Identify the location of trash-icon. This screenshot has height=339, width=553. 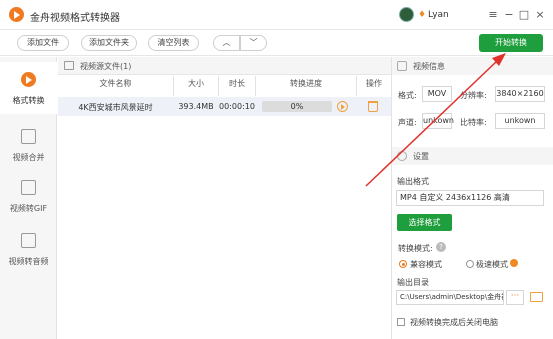
(373, 106).